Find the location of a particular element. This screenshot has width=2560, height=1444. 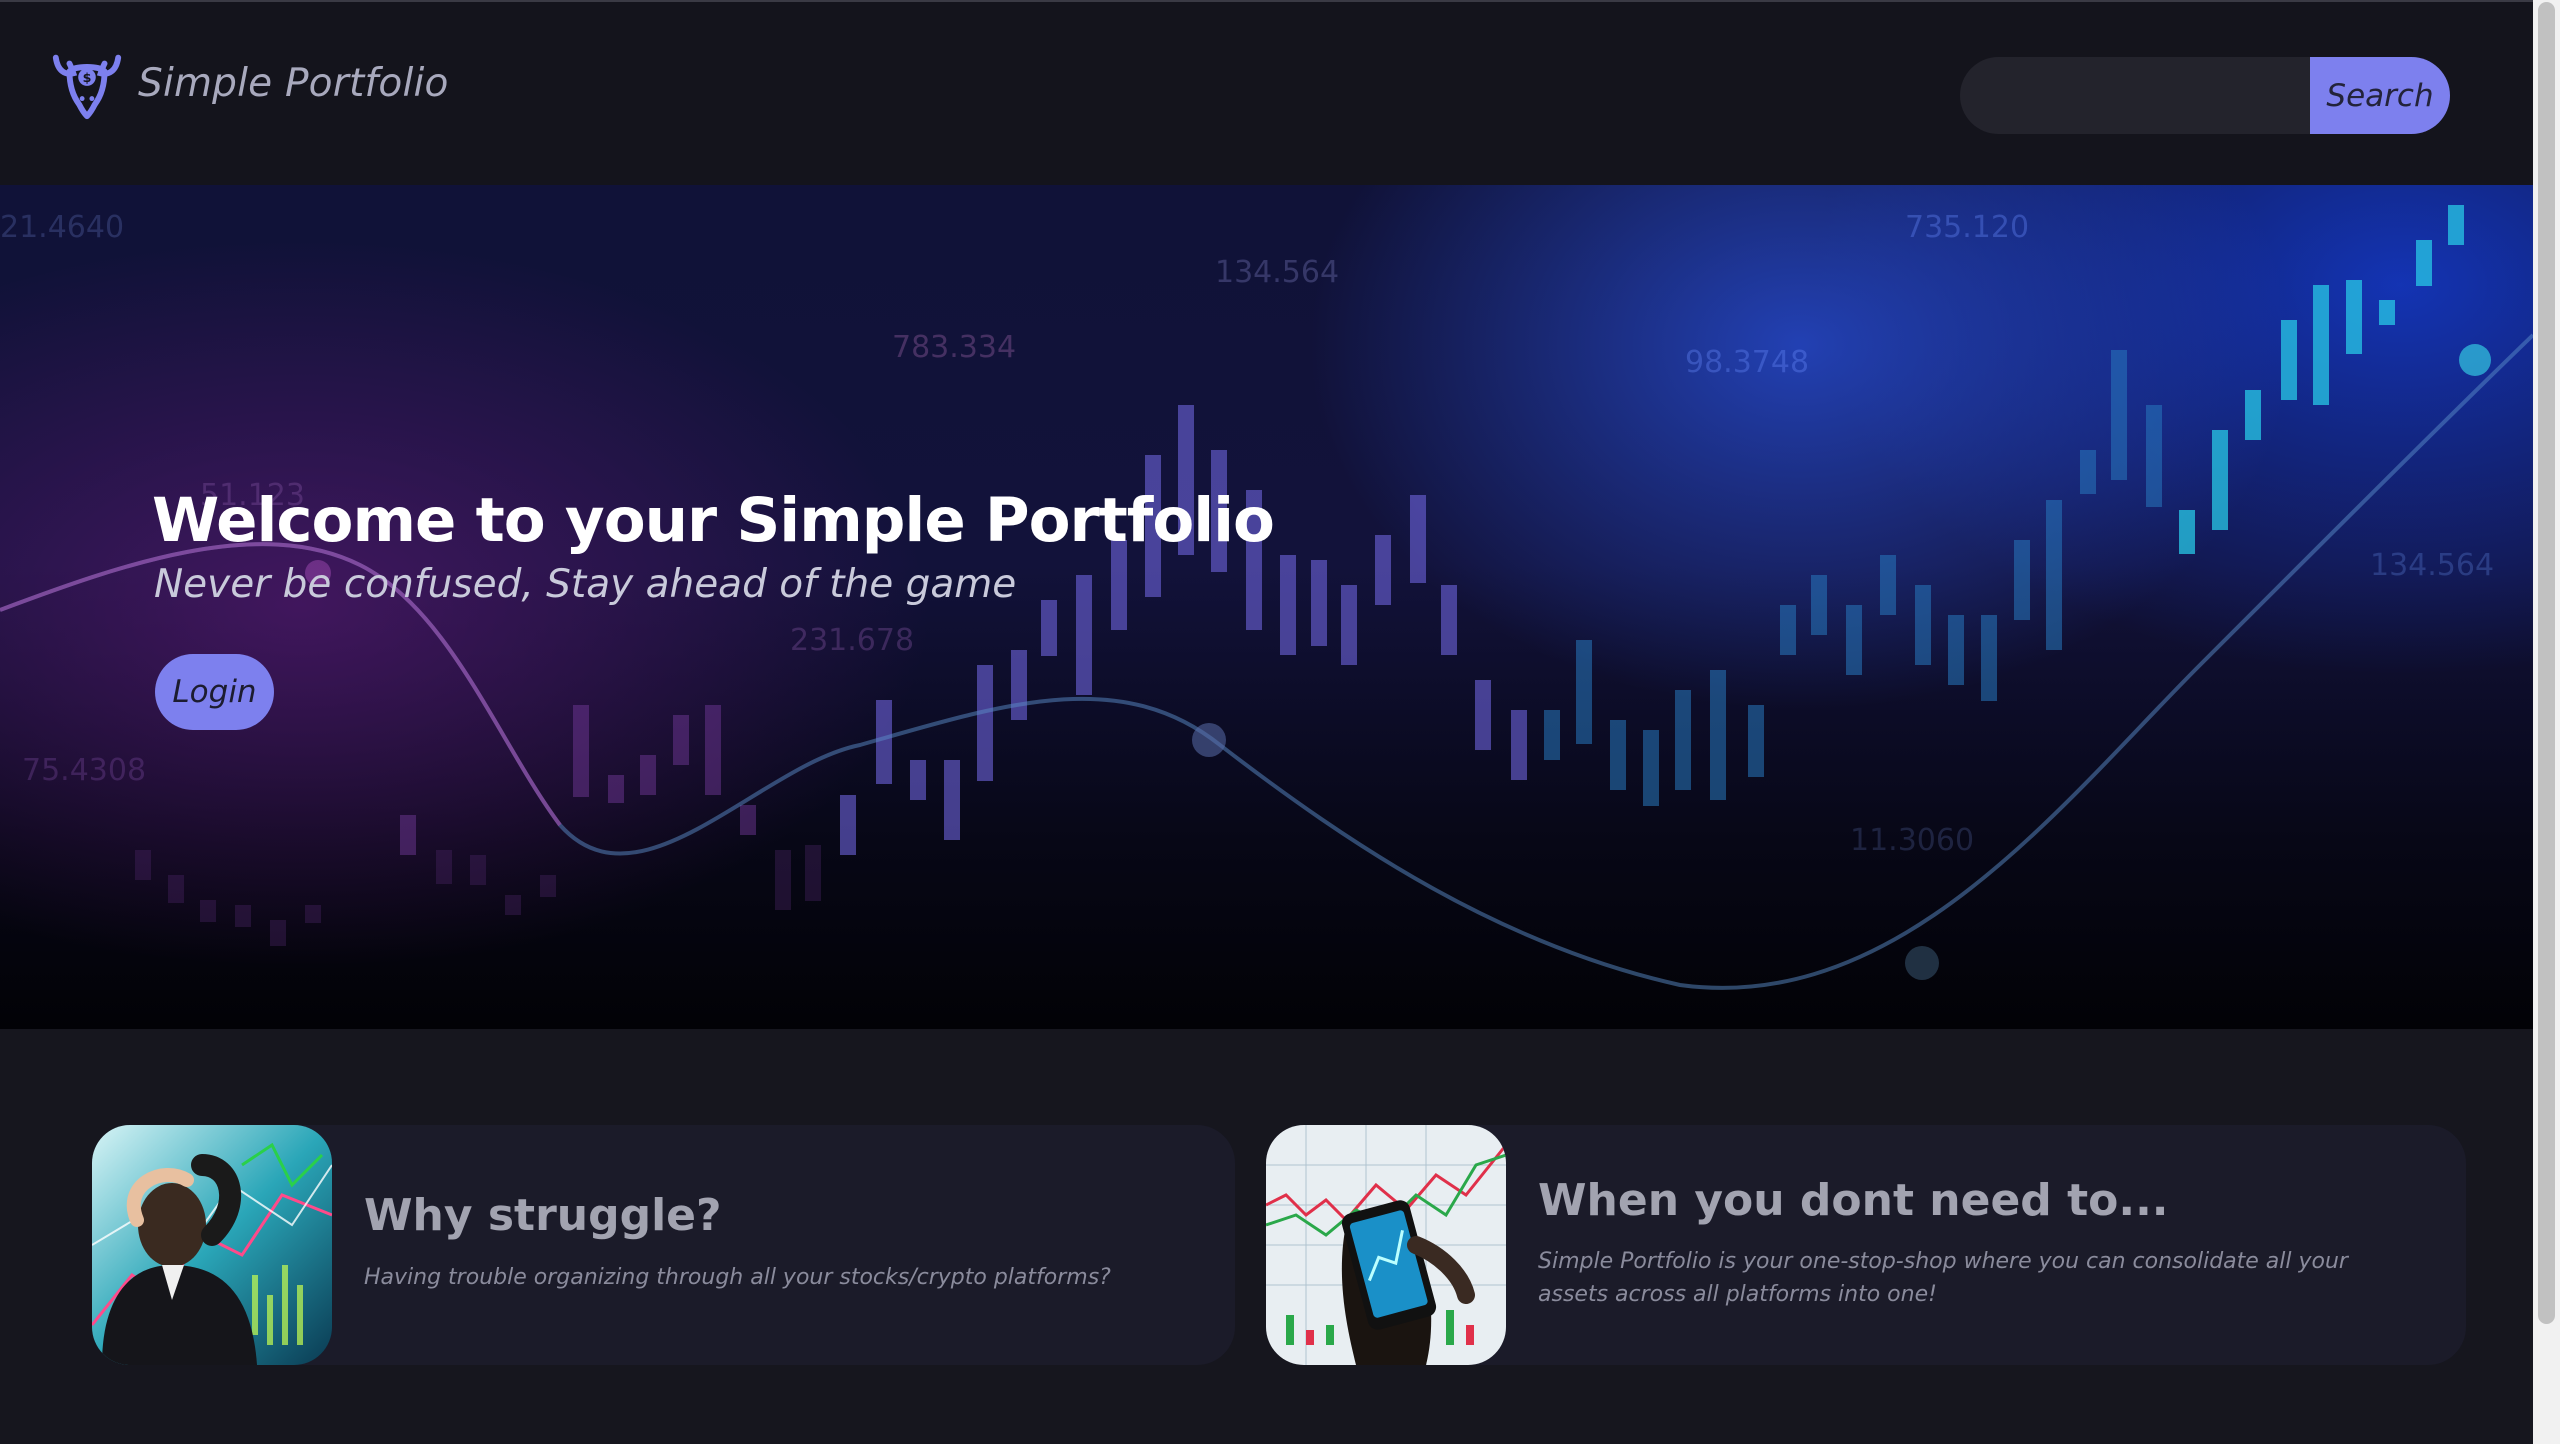

search-button: Search is located at coordinates (2380, 95).